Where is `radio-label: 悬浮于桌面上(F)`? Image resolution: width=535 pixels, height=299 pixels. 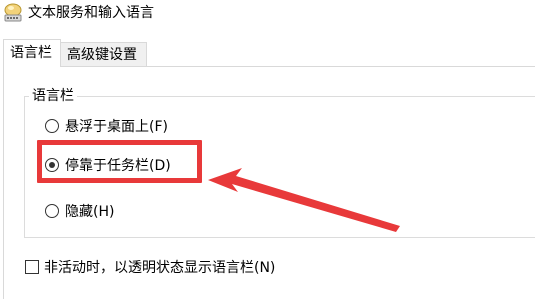 radio-label: 悬浮于桌面上(F) is located at coordinates (116, 127).